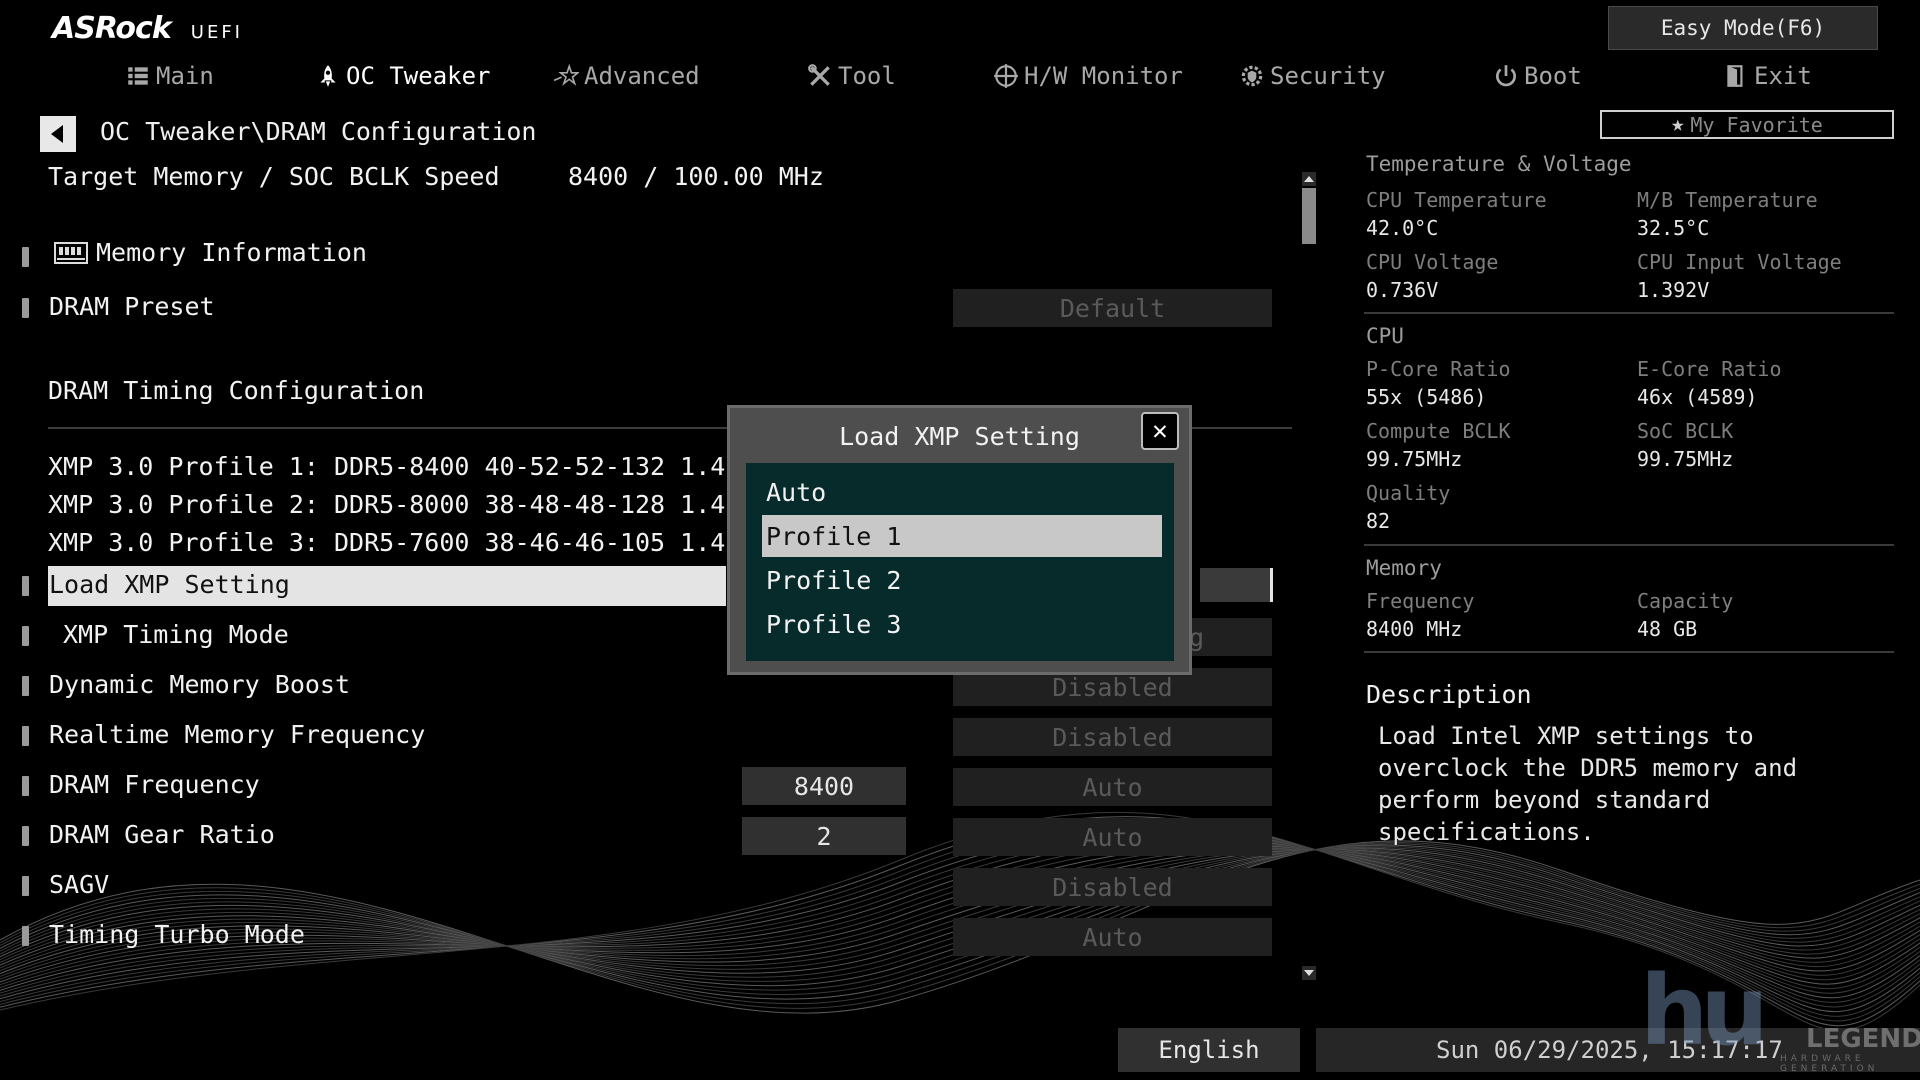  What do you see at coordinates (132, 306) in the screenshot?
I see `dram-preset-label: DRAM Preset` at bounding box center [132, 306].